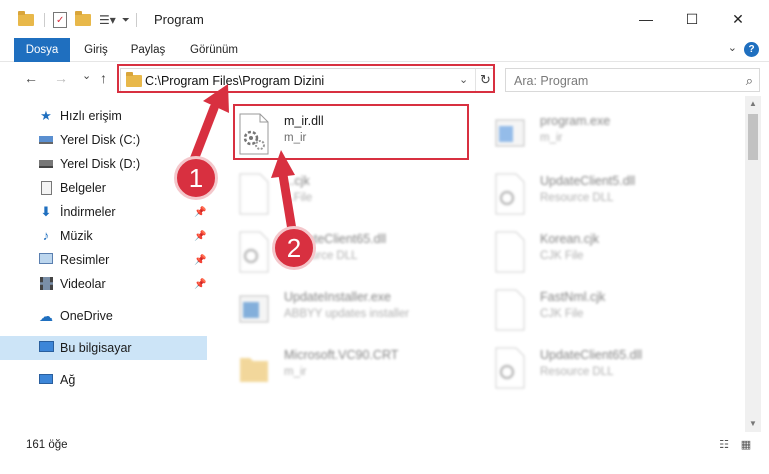 Image resolution: width=769 pixels, height=474 pixels. Describe the element at coordinates (26, 18) in the screenshot. I see `folder-icon` at that location.